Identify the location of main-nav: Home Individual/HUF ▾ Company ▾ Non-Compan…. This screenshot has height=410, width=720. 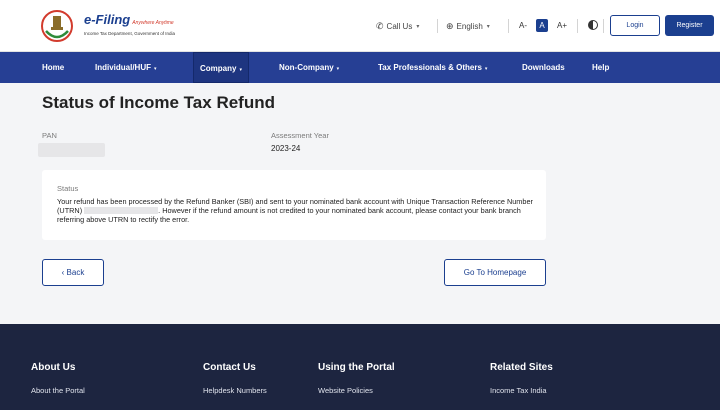
(360, 67).